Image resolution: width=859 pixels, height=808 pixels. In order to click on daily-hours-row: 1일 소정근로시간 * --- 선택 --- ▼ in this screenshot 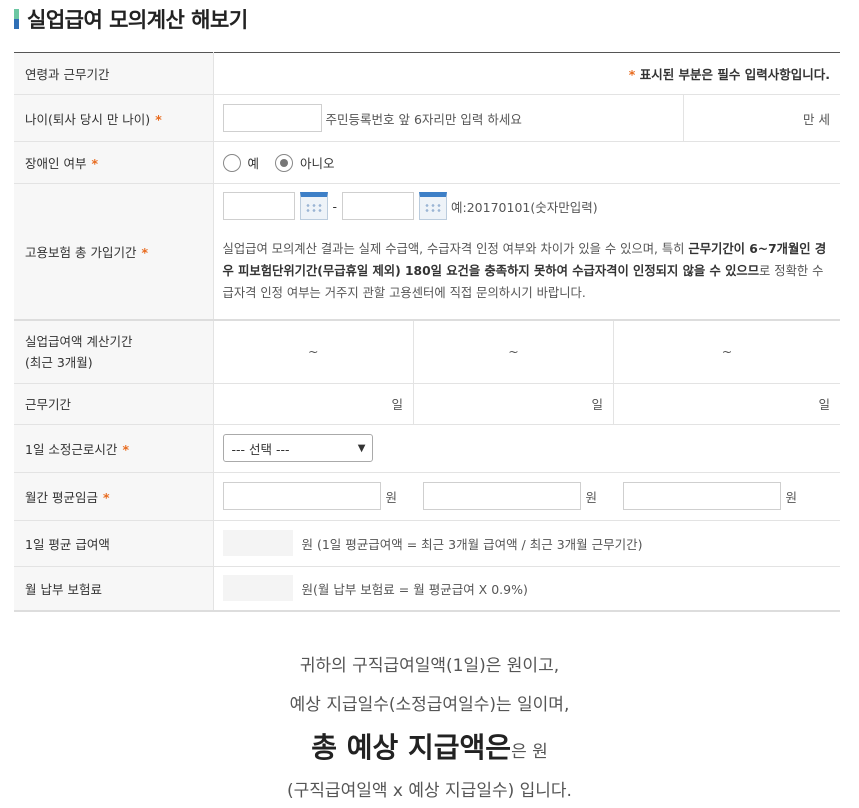, I will do `click(427, 448)`.